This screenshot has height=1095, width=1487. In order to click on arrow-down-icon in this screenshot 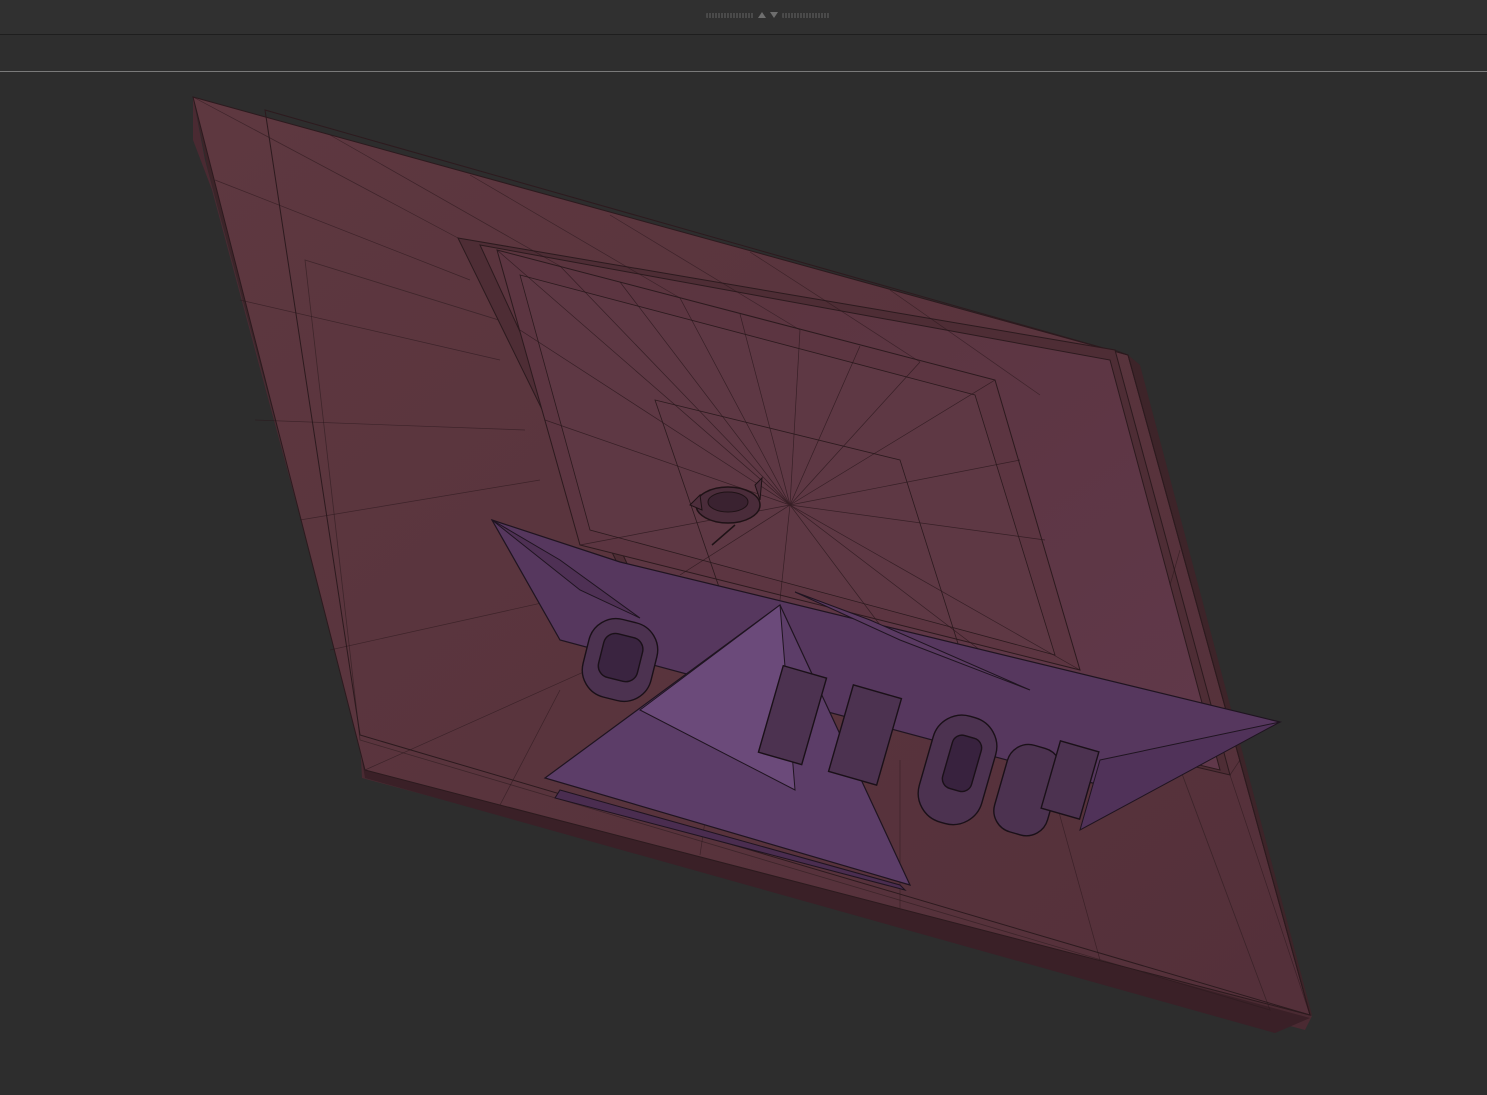, I will do `click(774, 15)`.